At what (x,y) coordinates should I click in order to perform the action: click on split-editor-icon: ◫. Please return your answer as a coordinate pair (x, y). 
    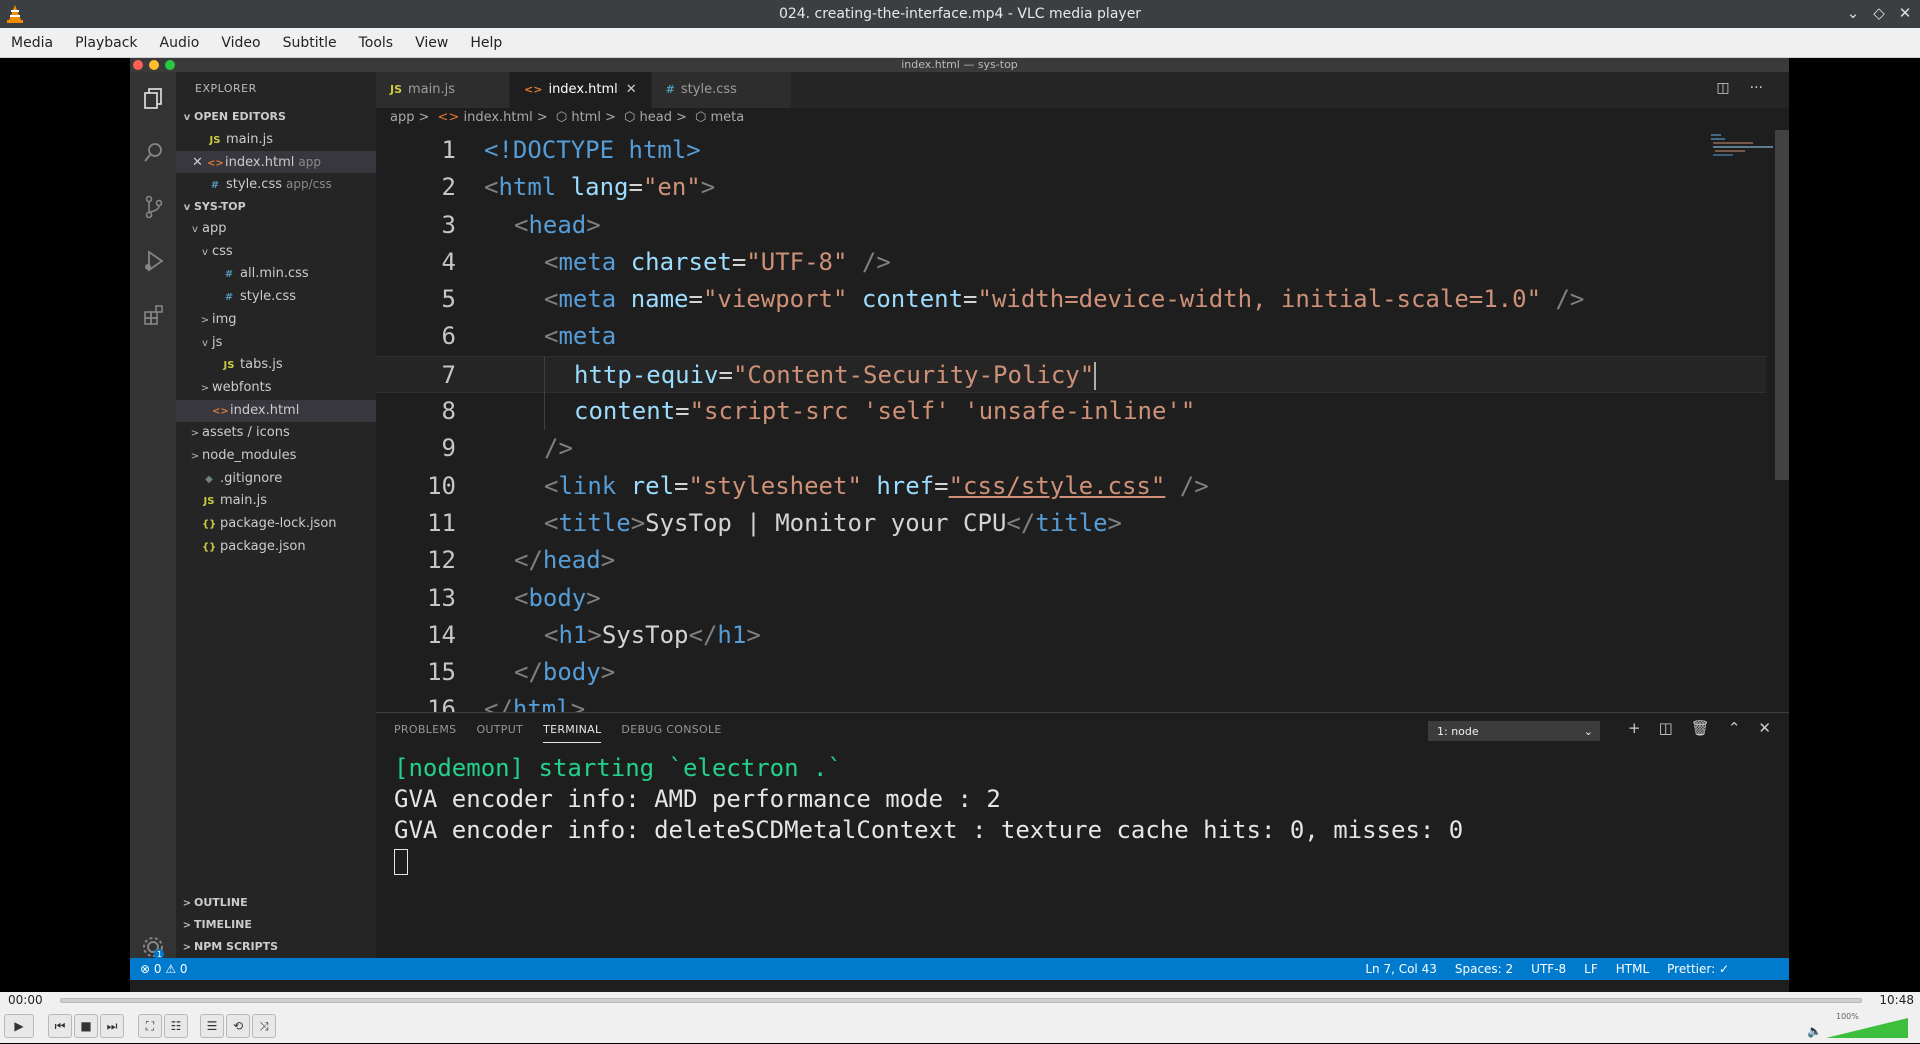
    Looking at the image, I should click on (1722, 88).